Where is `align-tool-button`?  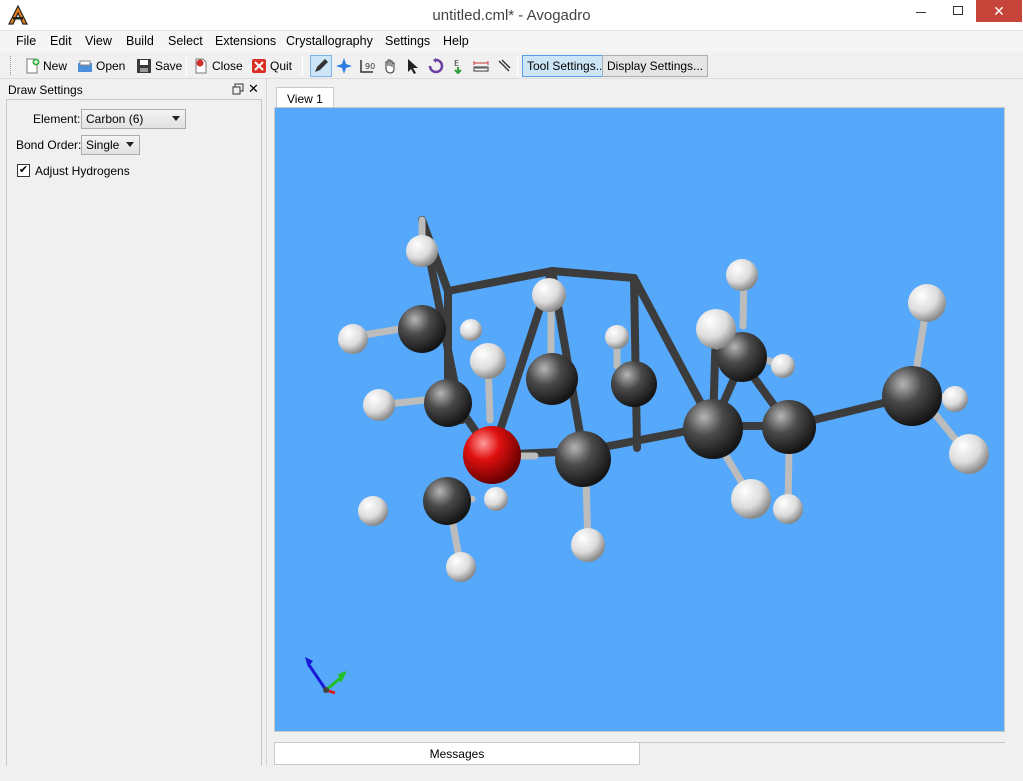 align-tool-button is located at coordinates (504, 66).